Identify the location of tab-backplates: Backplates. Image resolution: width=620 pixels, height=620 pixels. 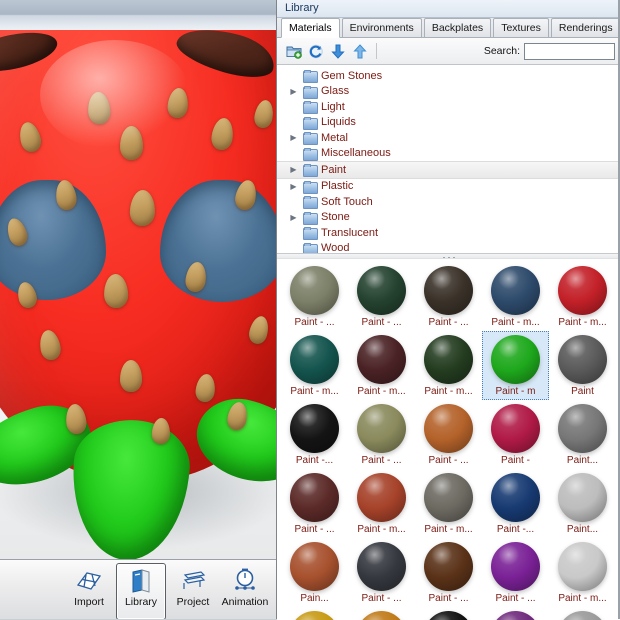
(457, 27).